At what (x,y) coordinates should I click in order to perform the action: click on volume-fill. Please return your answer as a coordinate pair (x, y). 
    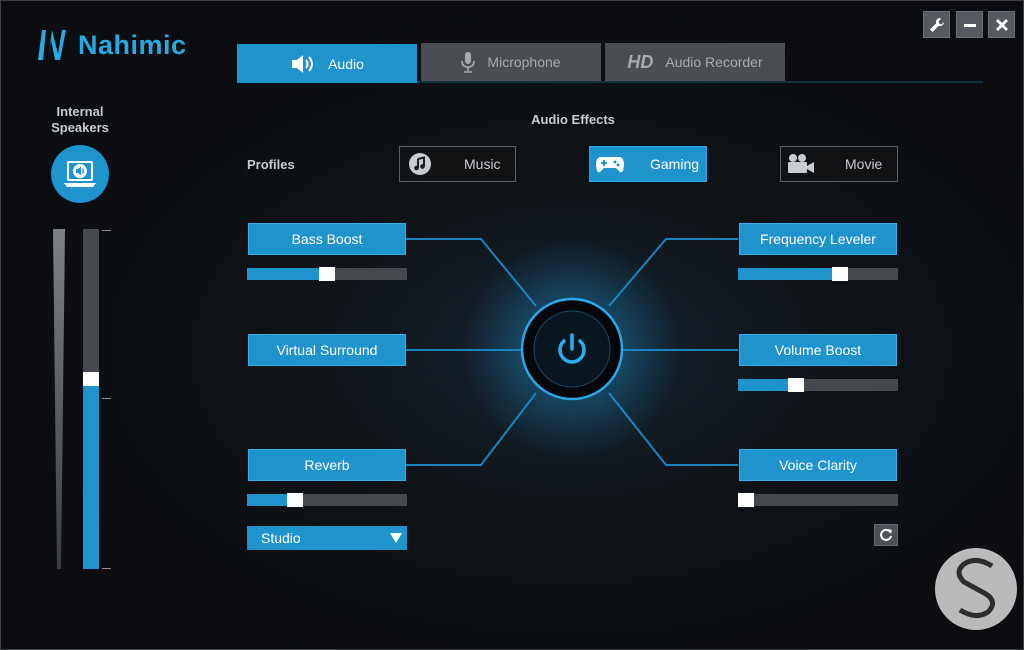
    Looking at the image, I should click on (91, 474).